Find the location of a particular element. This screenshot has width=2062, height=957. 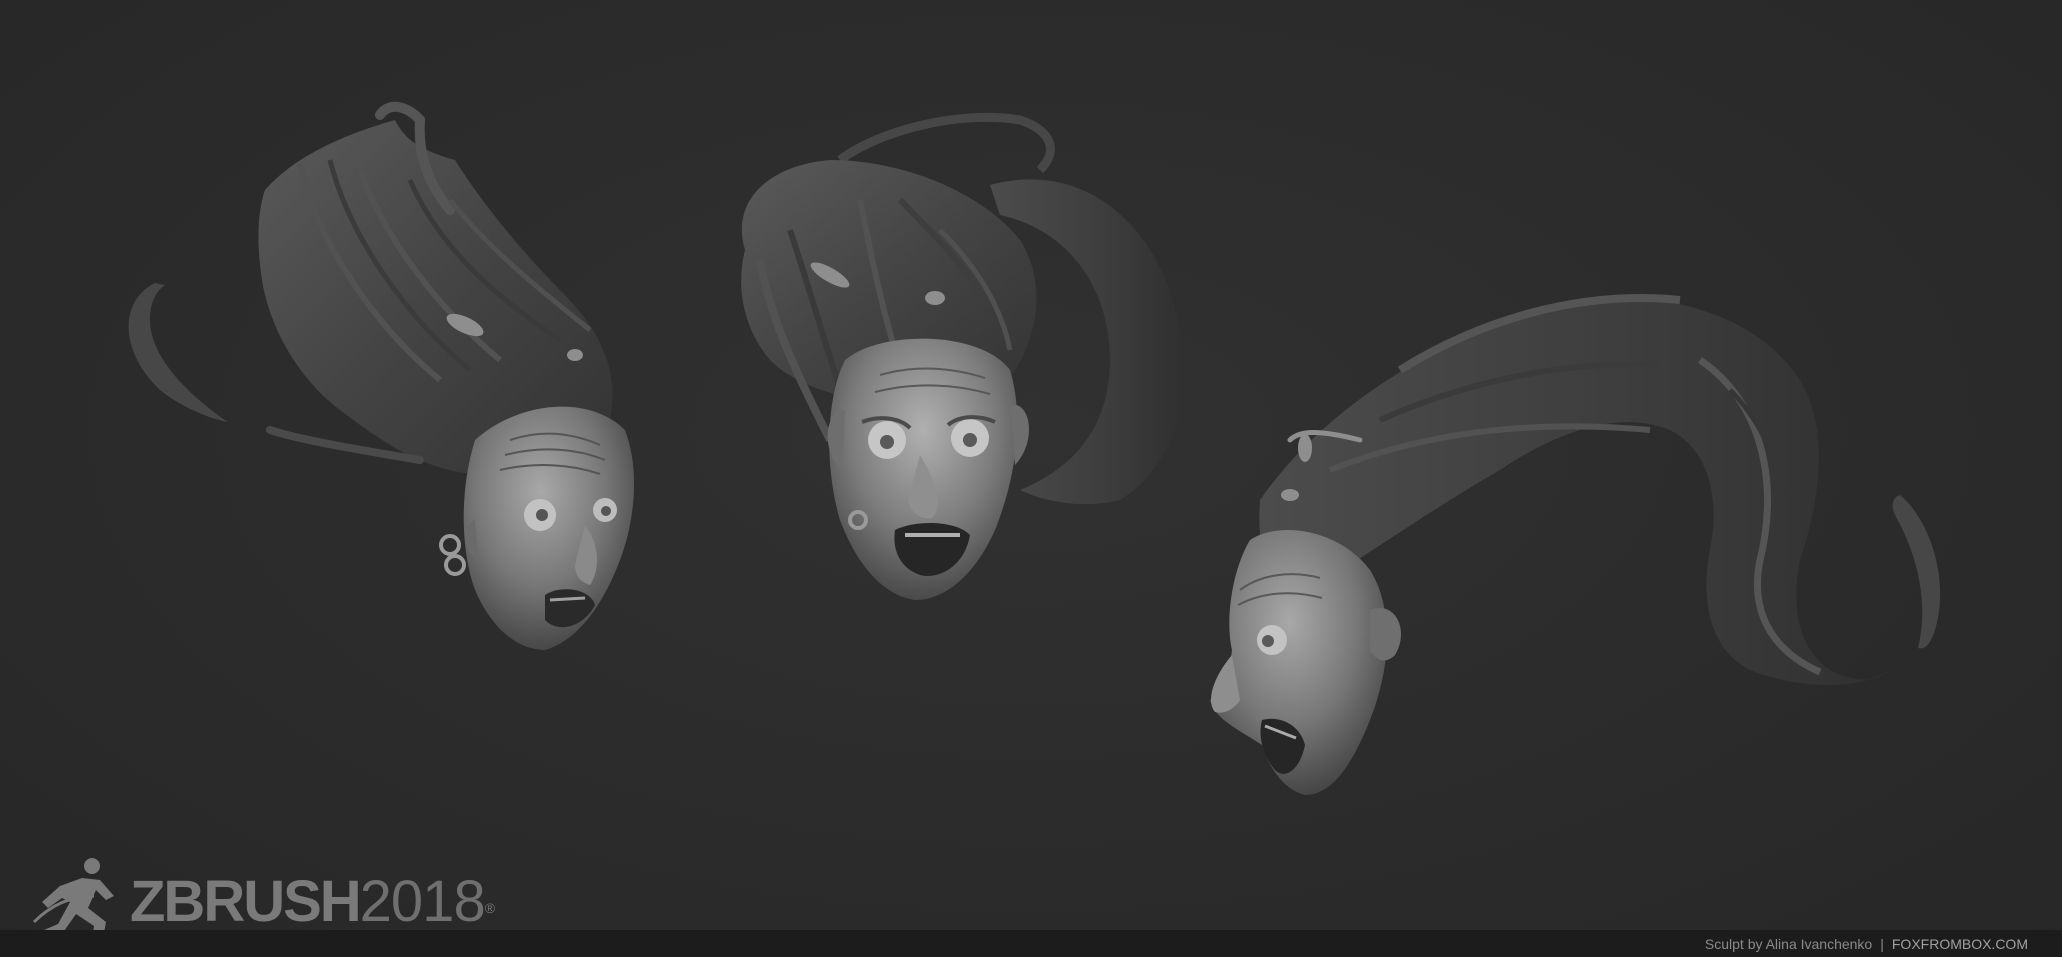

sculpt-head-left is located at coordinates (381, 375).